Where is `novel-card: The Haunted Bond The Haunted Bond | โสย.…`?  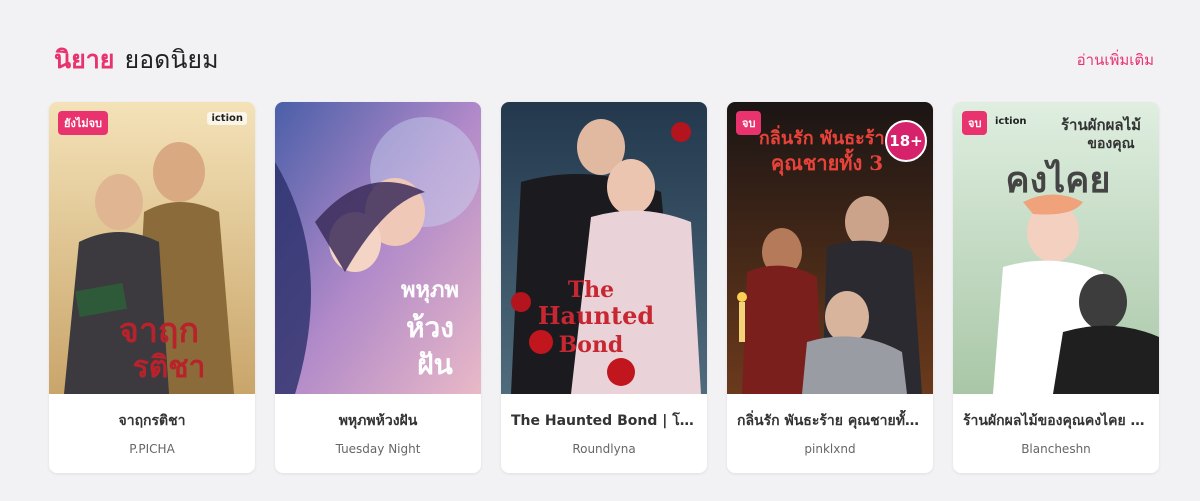
novel-card: The Haunted Bond The Haunted Bond | โสย.… is located at coordinates (604, 287).